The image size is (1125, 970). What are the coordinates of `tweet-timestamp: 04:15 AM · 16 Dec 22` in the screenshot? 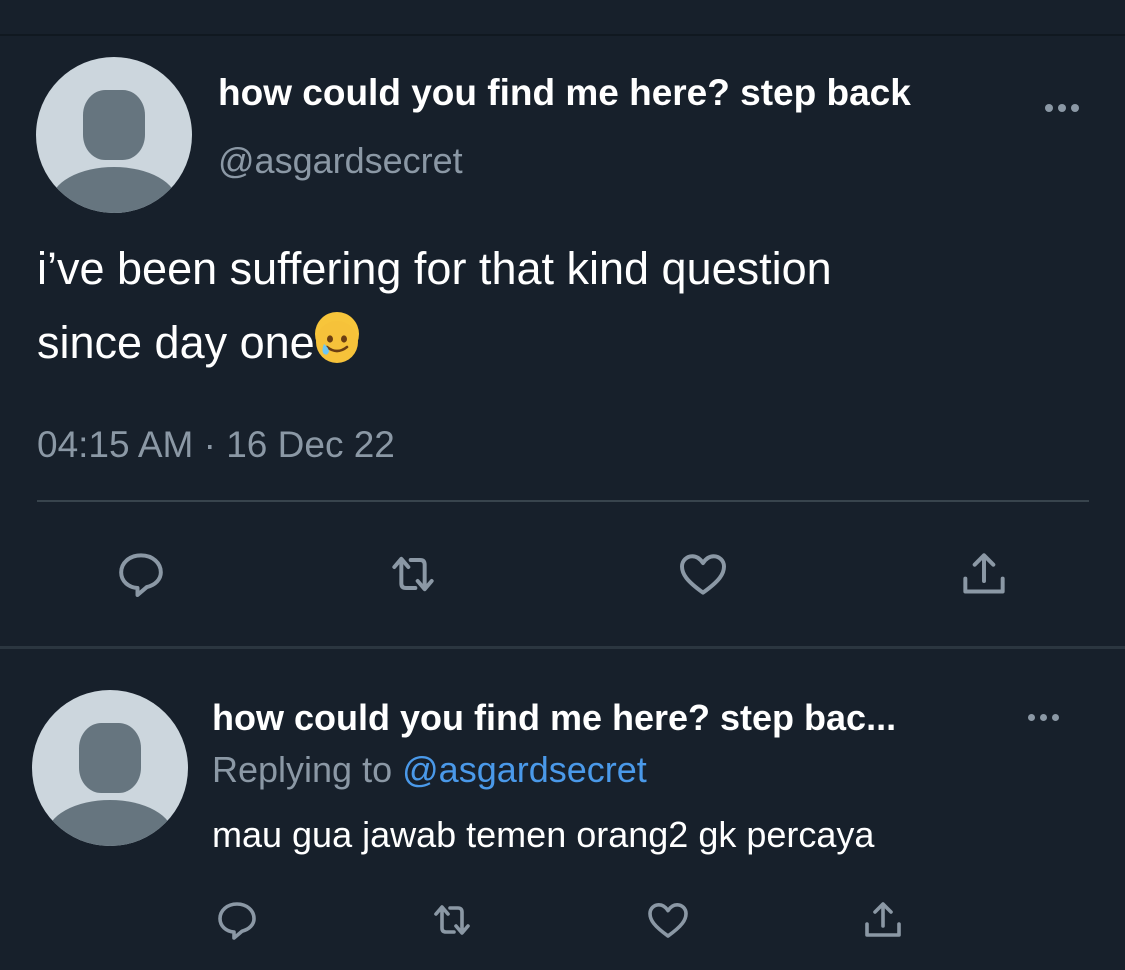 It's located at (216, 445).